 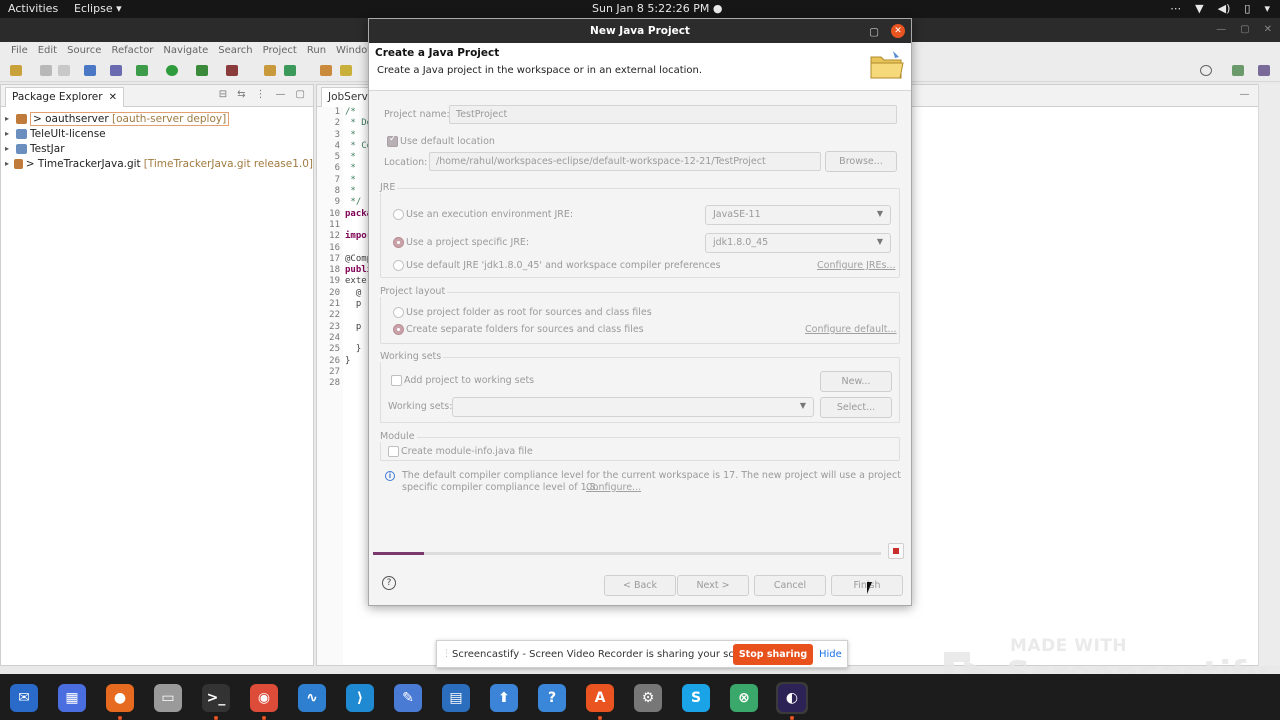 What do you see at coordinates (398, 242) in the screenshot?
I see `jre-specific-radio` at bounding box center [398, 242].